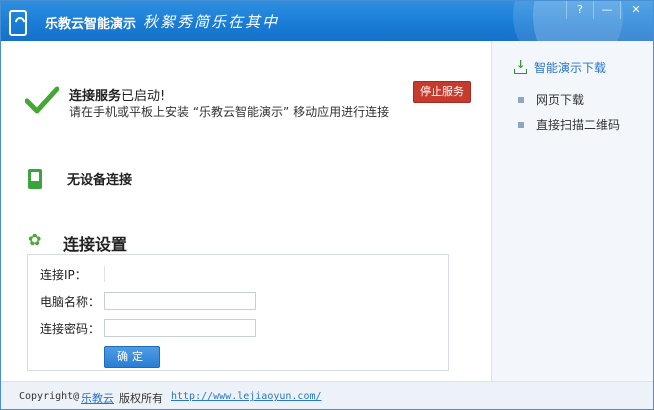  I want to click on download-section-title: 智能演示下载, so click(560, 67).